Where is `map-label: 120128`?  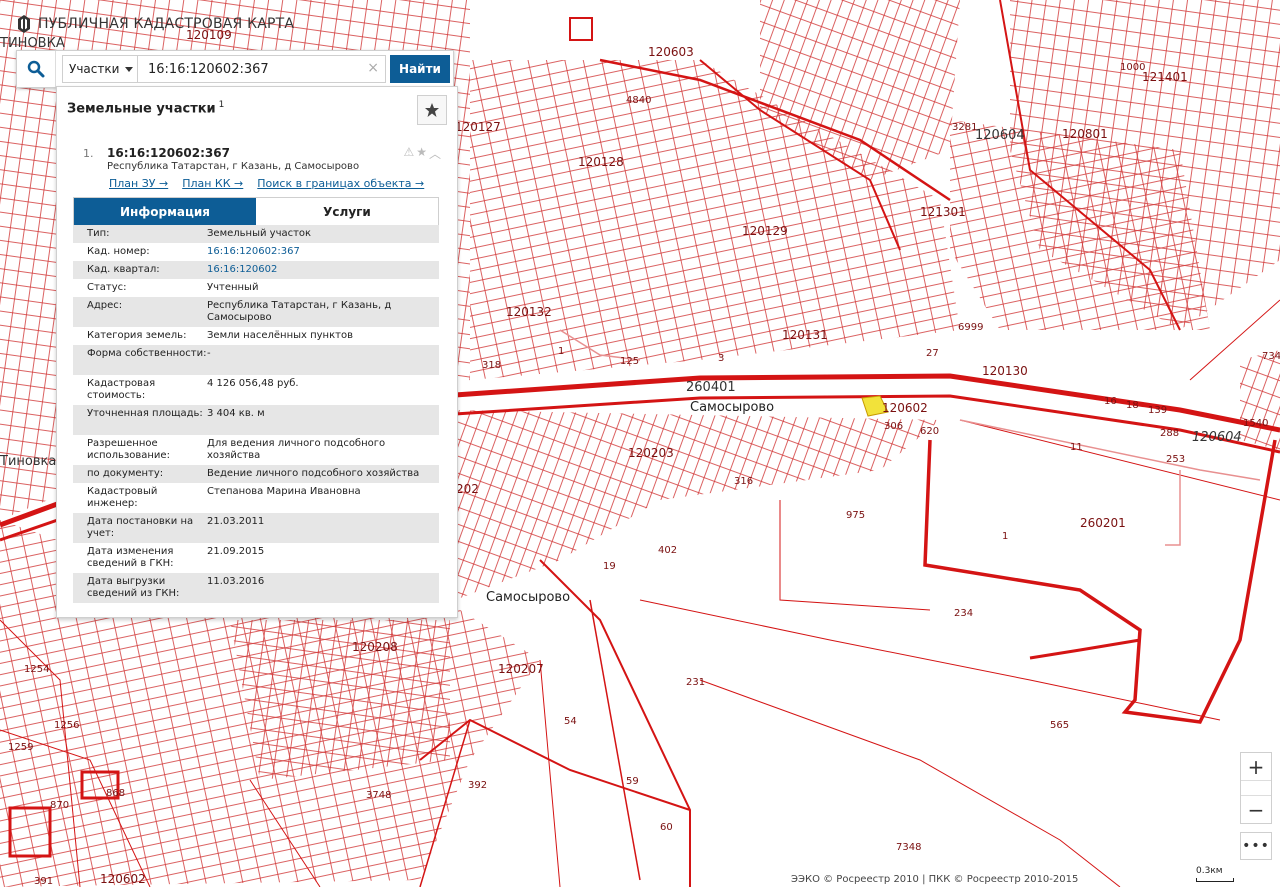 map-label: 120128 is located at coordinates (601, 162).